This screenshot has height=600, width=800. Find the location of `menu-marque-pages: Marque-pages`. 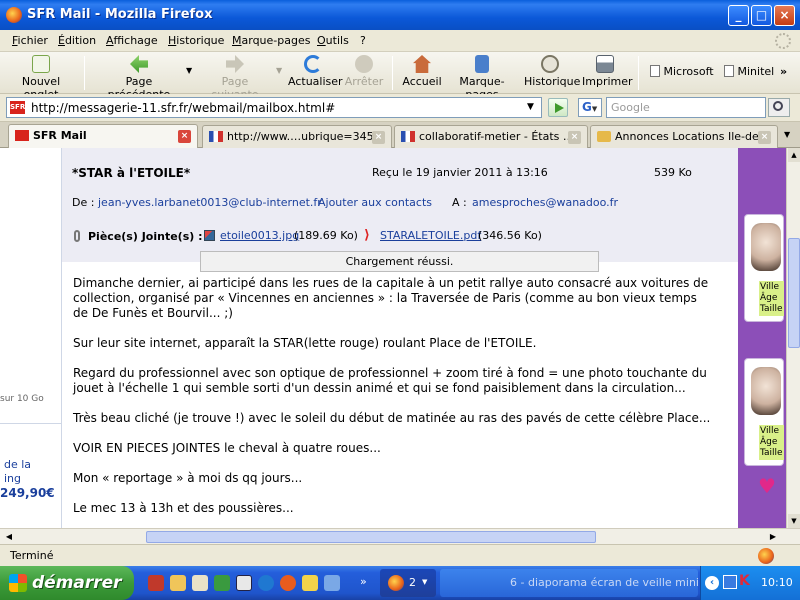

menu-marque-pages: Marque-pages is located at coordinates (271, 40).